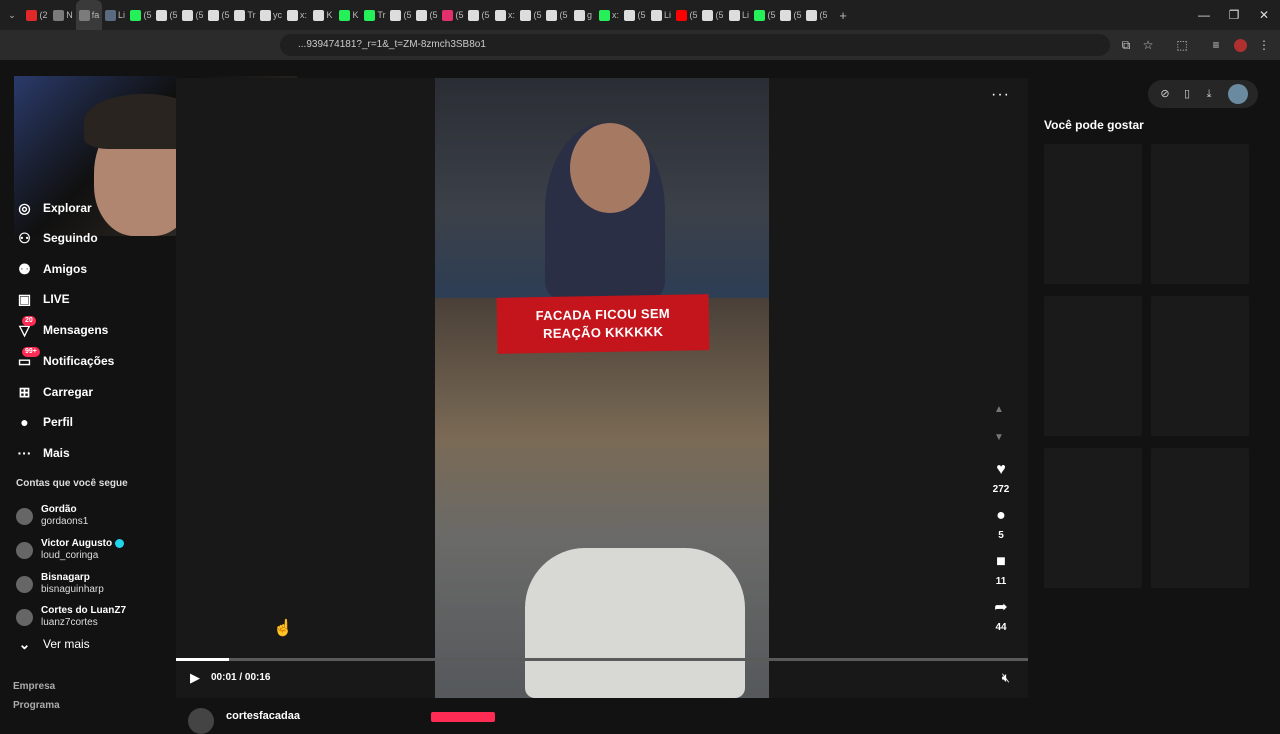 This screenshot has height=734, width=1280. Describe the element at coordinates (12, 15) in the screenshot. I see `tab-search-button: ⌄` at that location.